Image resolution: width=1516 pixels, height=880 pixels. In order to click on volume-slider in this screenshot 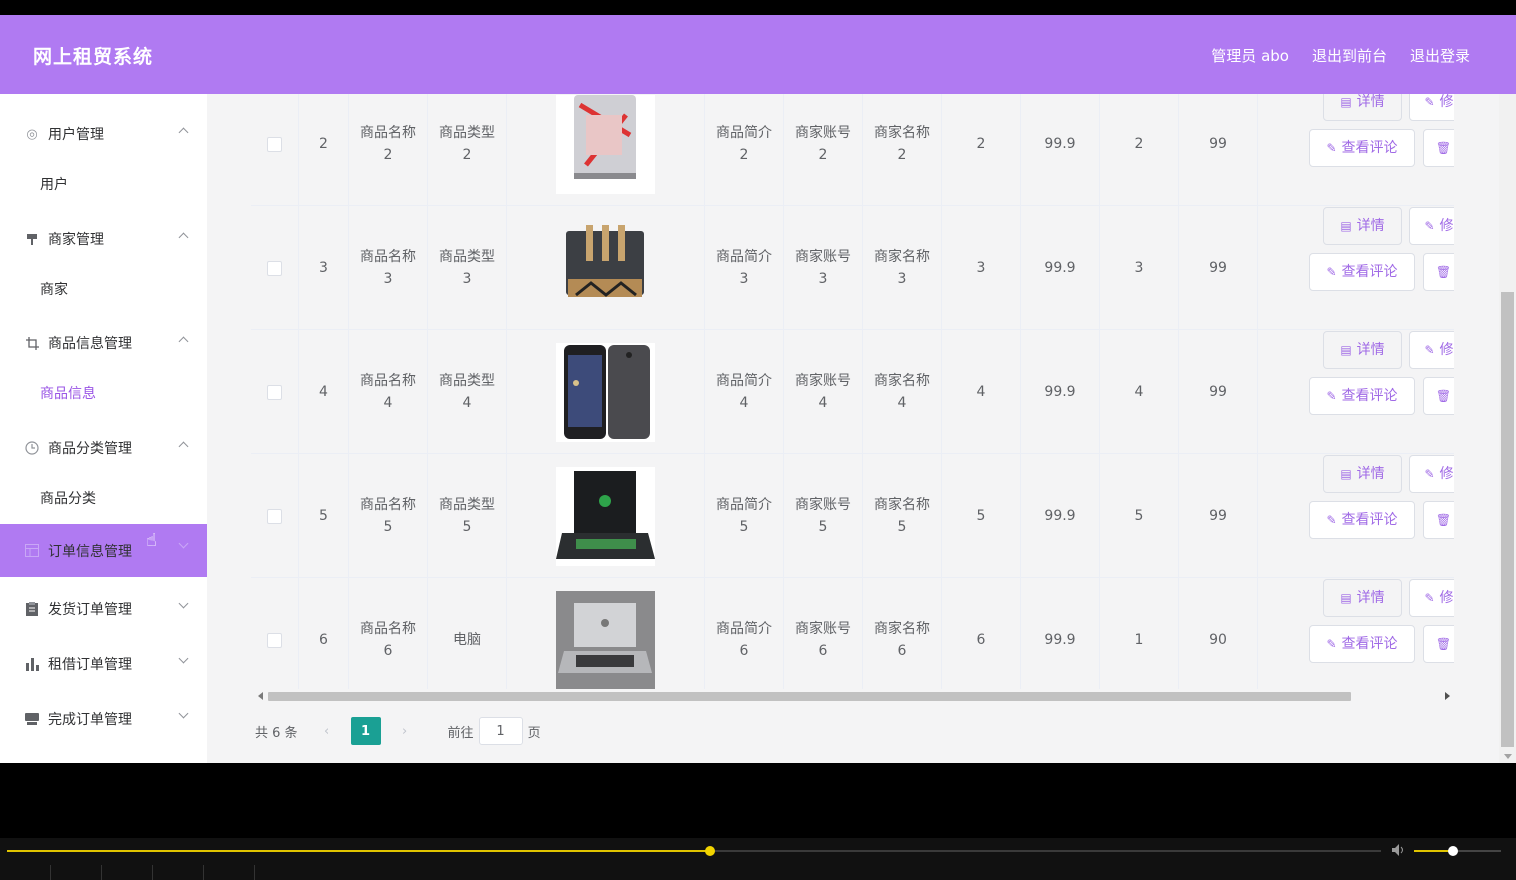, I will do `click(1457, 851)`.